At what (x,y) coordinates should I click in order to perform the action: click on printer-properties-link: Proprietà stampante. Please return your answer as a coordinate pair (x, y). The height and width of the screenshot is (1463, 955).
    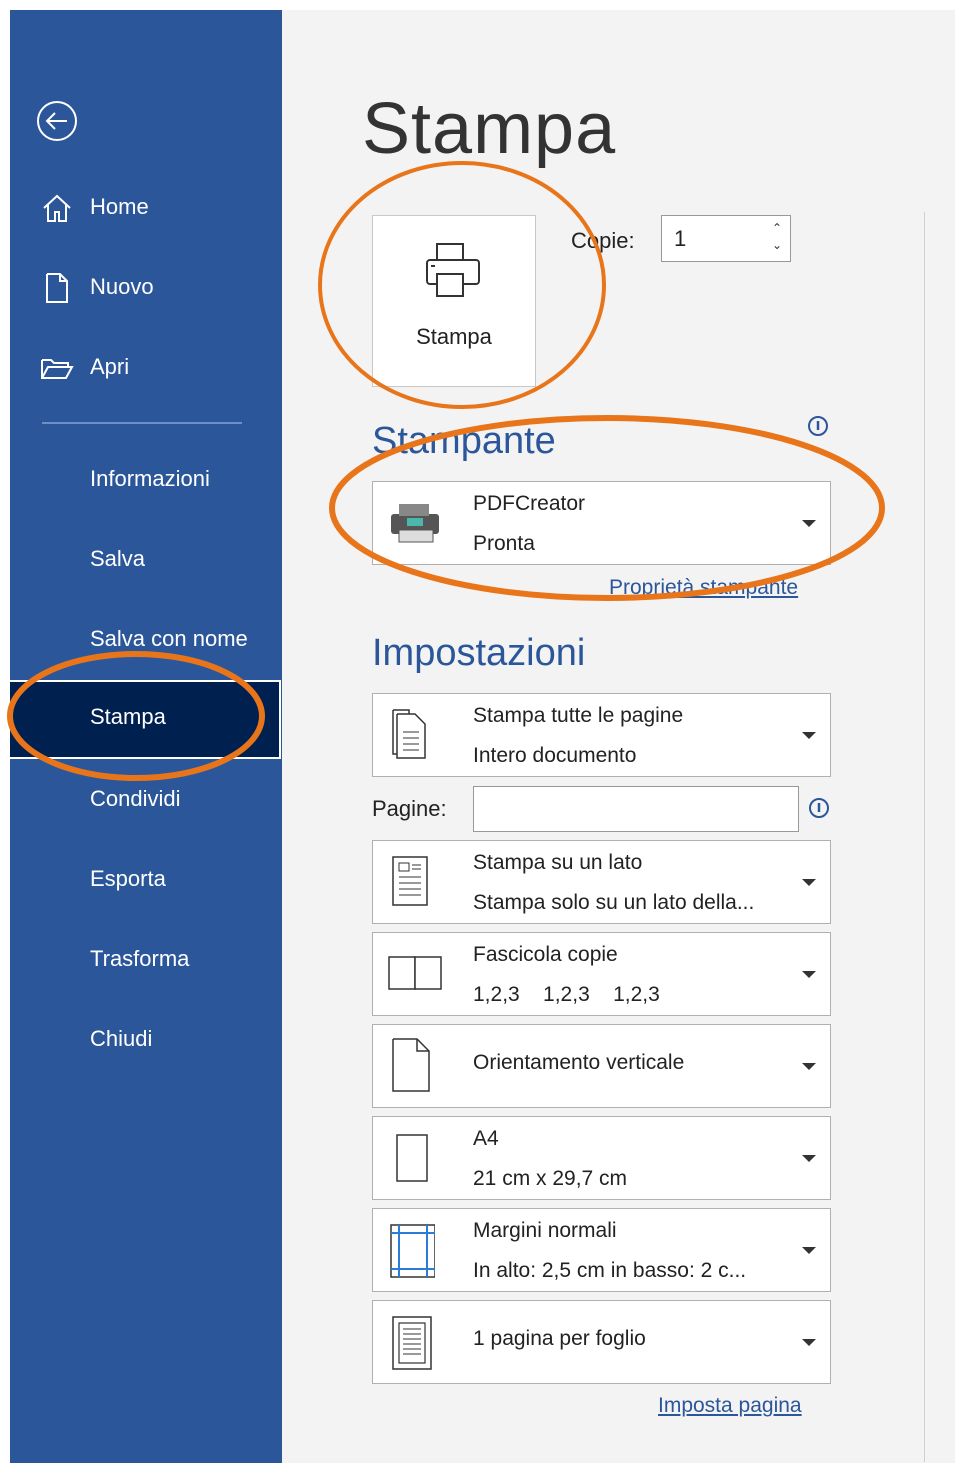
    Looking at the image, I should click on (703, 588).